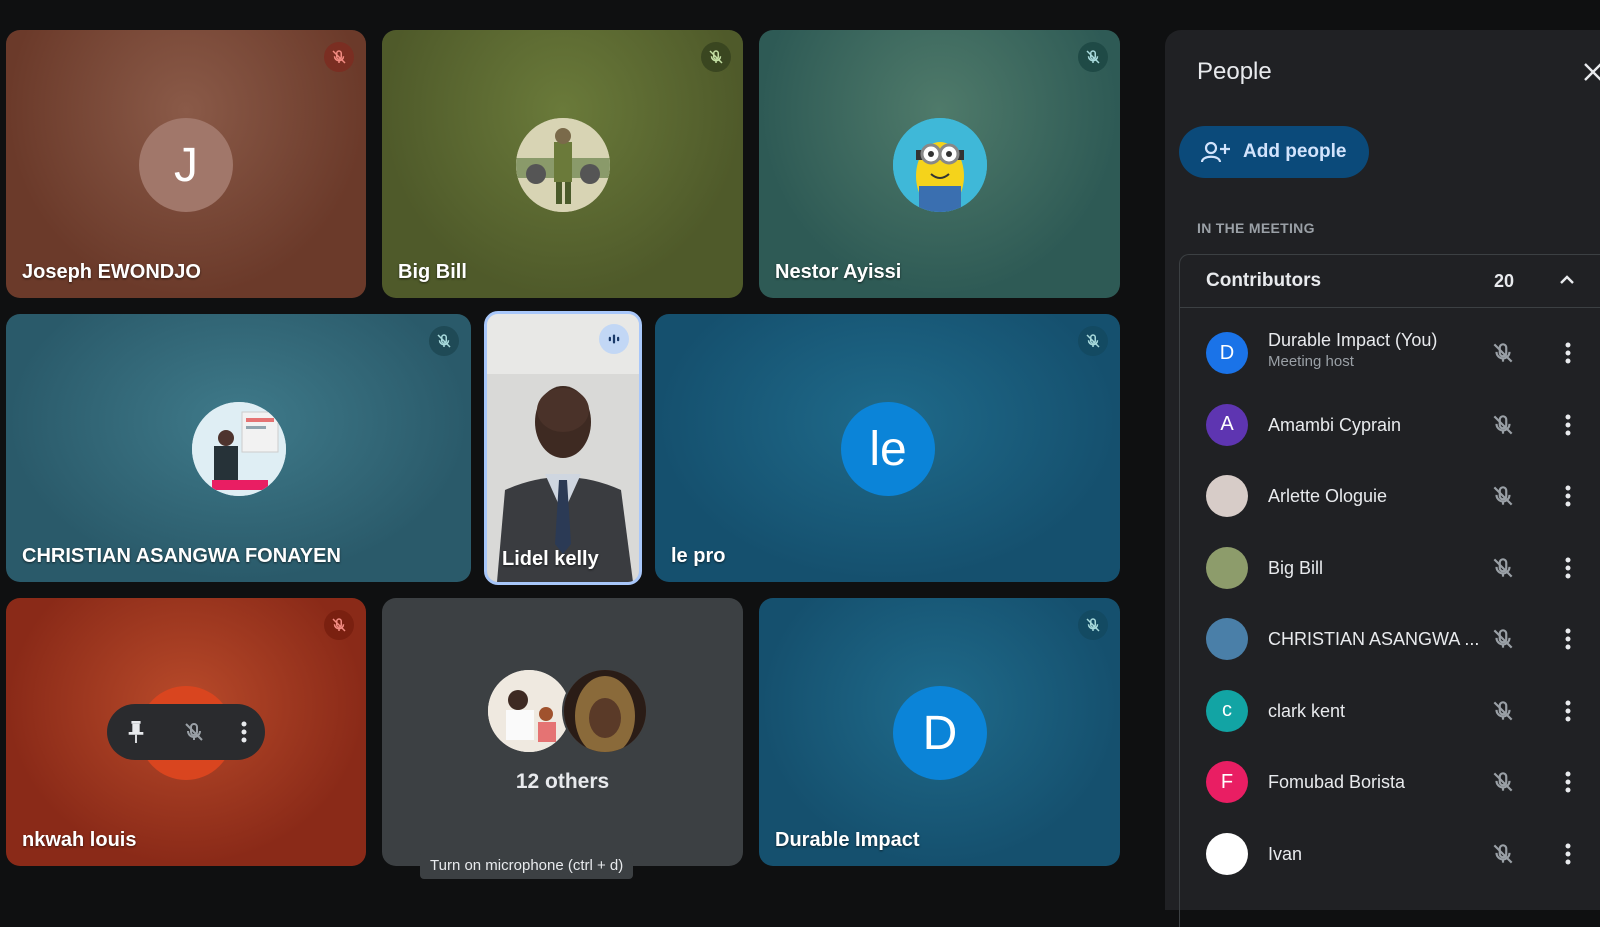  I want to click on participant-tile-lidel-speaking: Lidel kelly, so click(563, 448).